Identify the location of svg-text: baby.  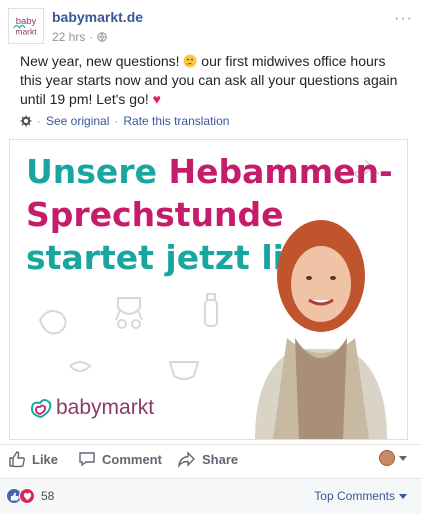
(26, 21).